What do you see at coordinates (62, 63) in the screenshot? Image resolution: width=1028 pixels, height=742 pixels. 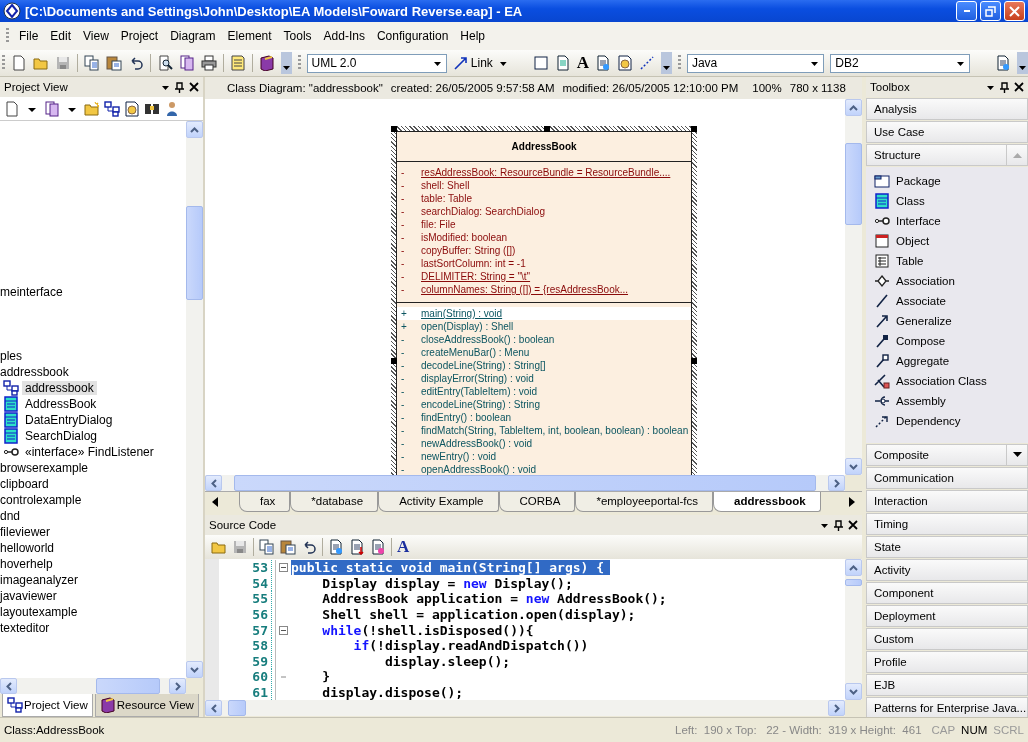 I see `save-icon` at bounding box center [62, 63].